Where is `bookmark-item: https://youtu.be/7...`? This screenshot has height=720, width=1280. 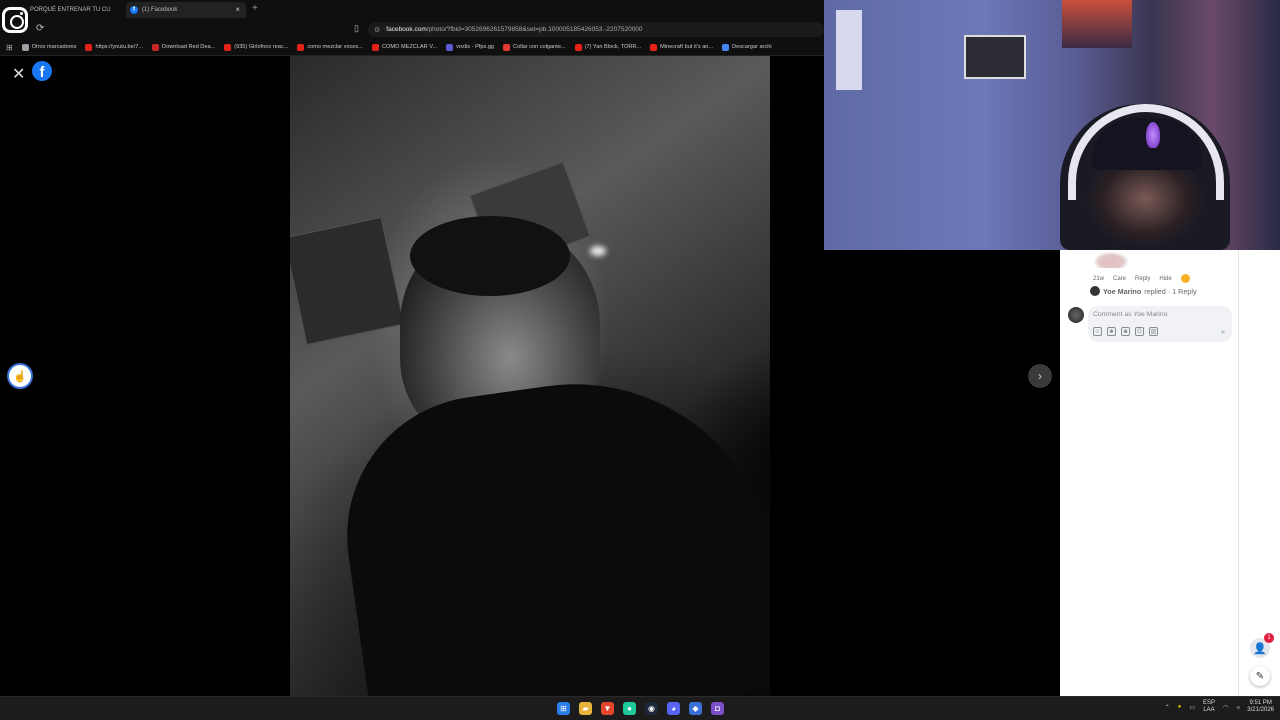 bookmark-item: https://youtu.be/7... is located at coordinates (114, 47).